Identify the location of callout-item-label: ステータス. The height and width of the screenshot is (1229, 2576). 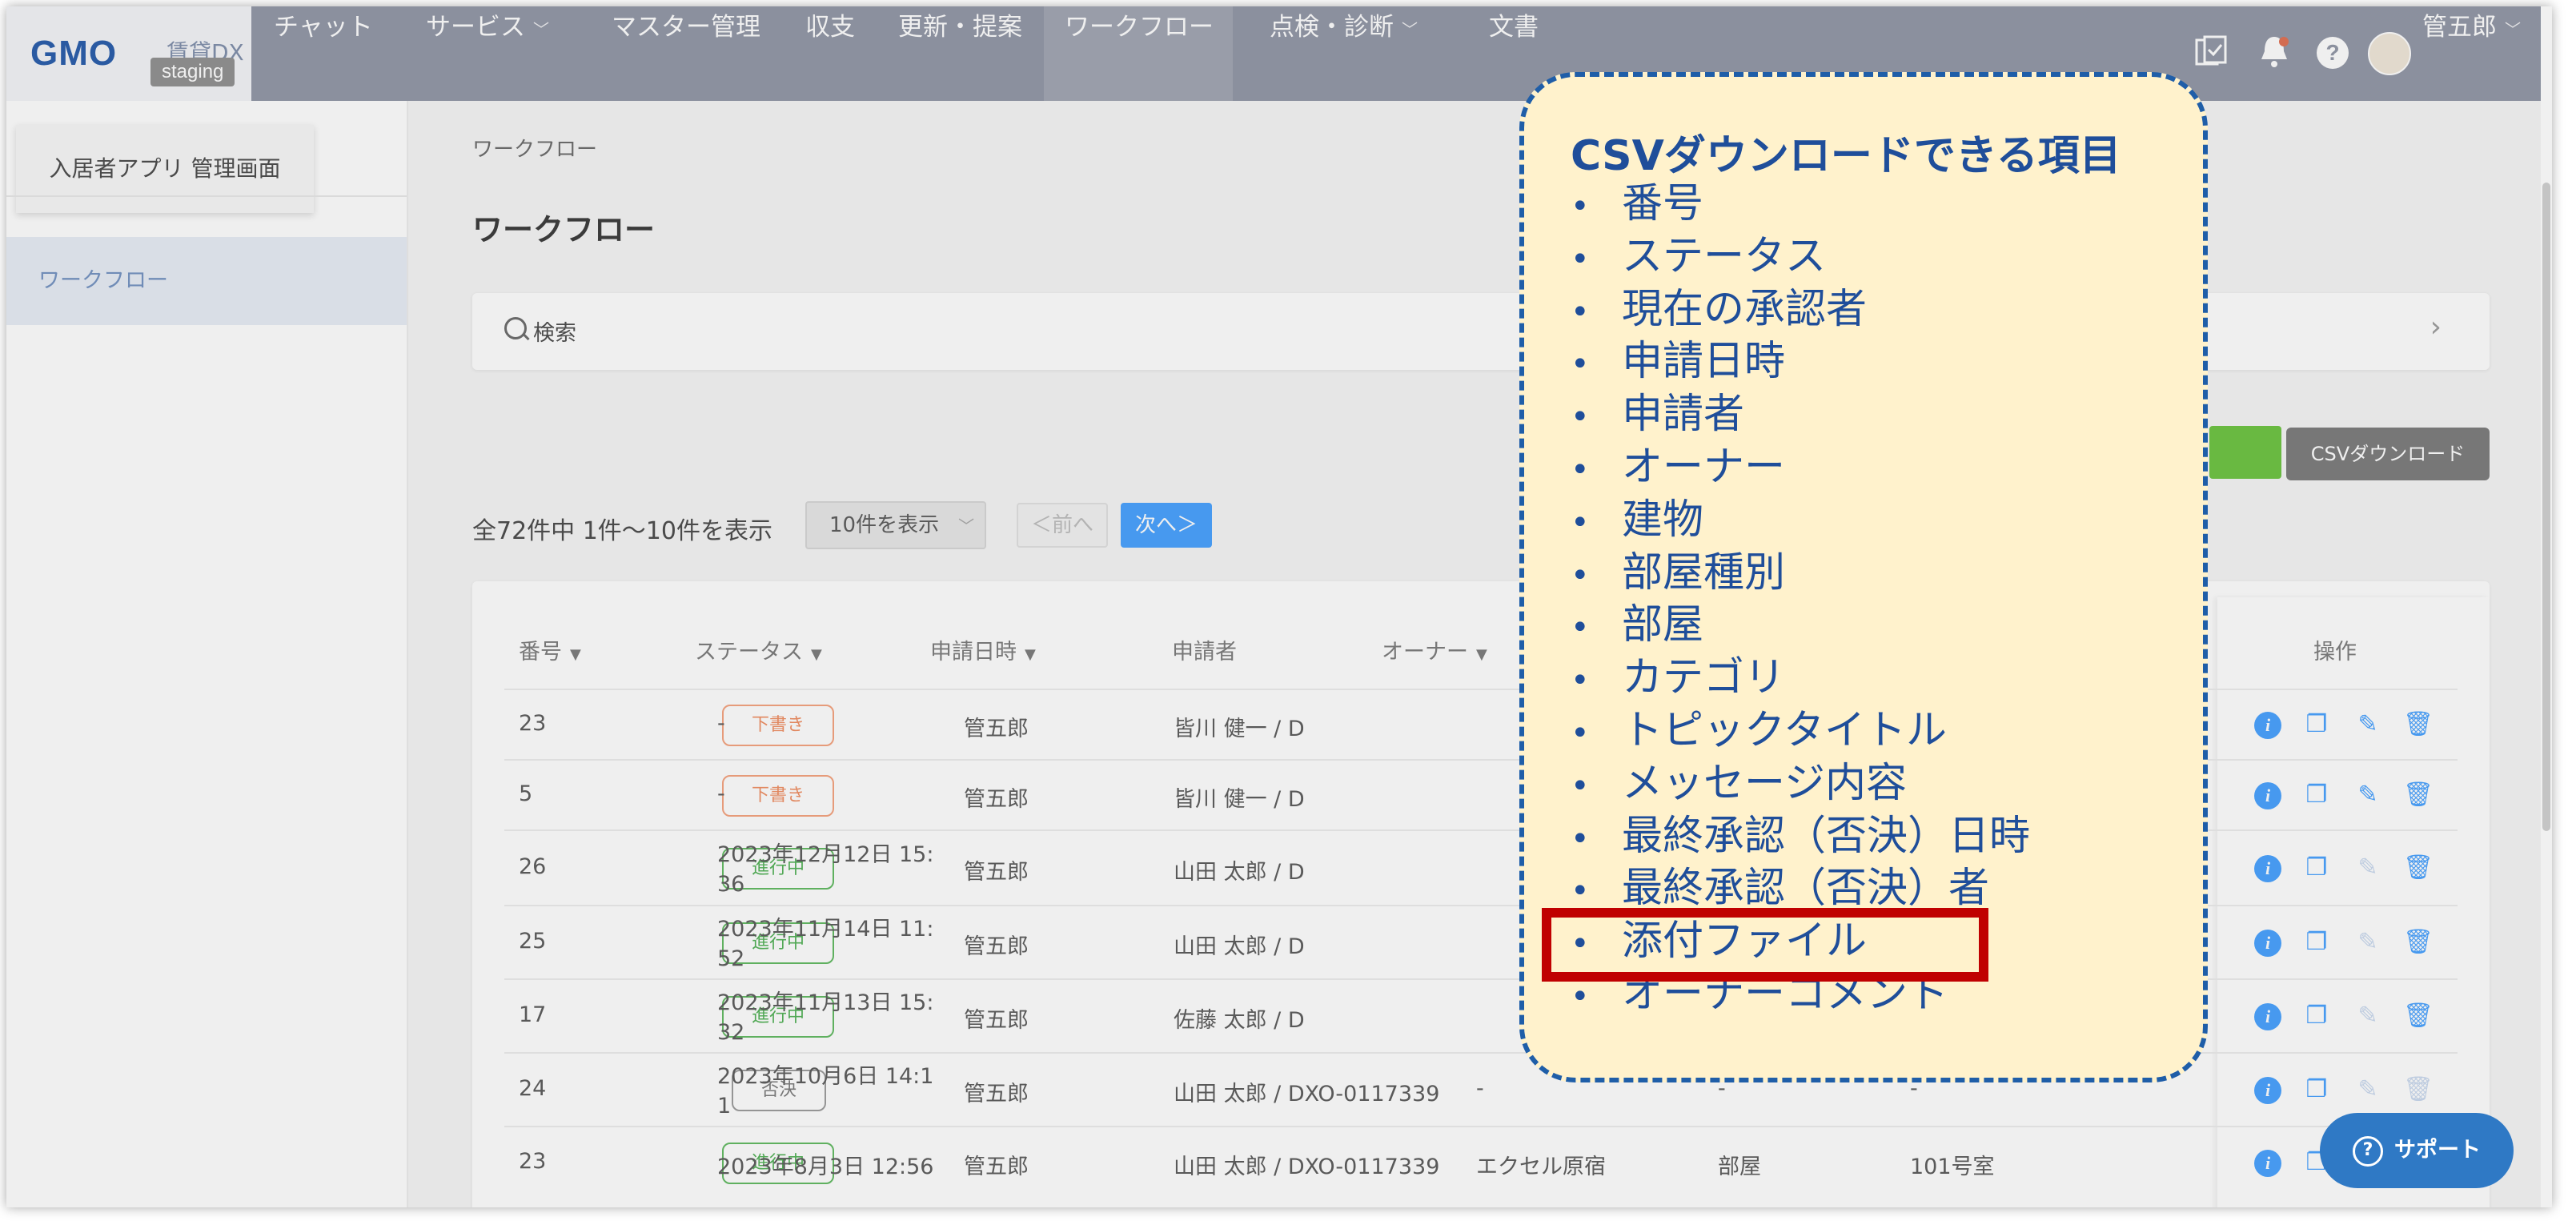
(1724, 256).